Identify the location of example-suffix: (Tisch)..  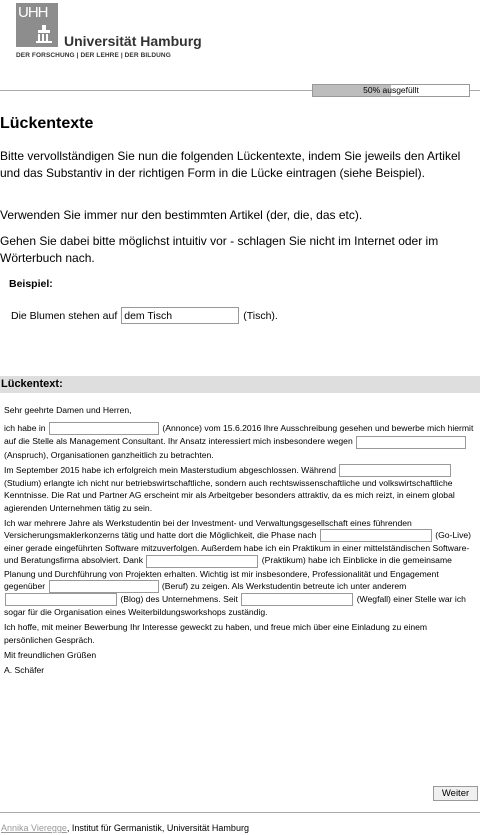
(260, 315).